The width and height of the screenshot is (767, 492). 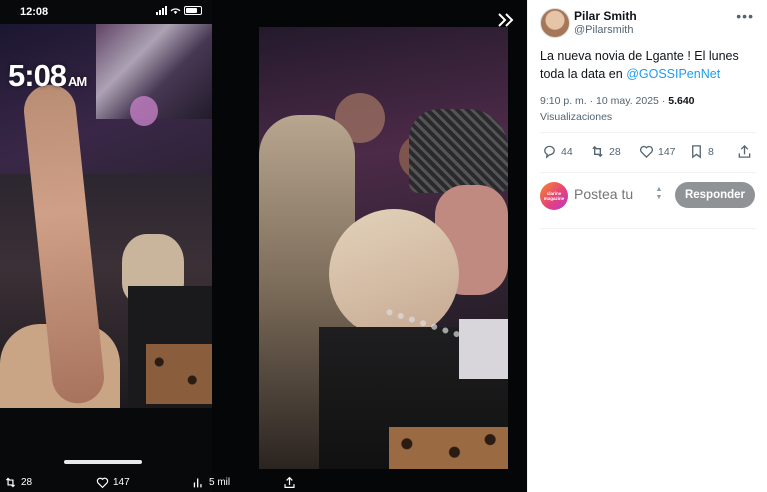 What do you see at coordinates (554, 196) in the screenshot?
I see `reply-avatar: clarine magazine` at bounding box center [554, 196].